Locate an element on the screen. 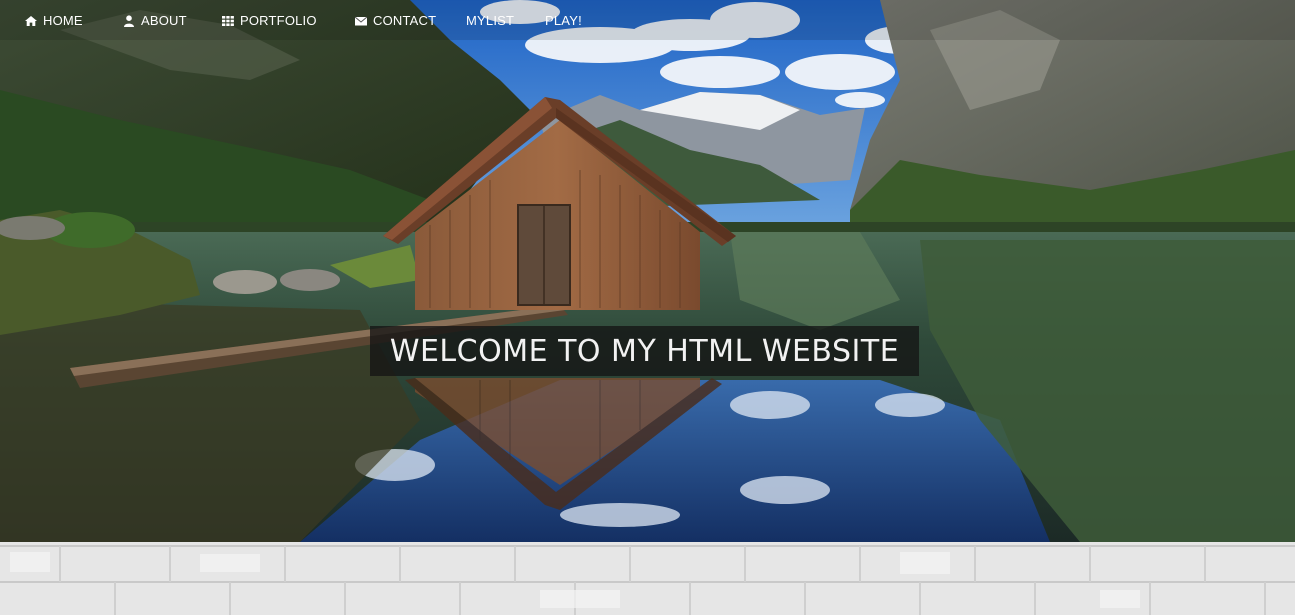  nav-portfolio-link: PORTFOLIO is located at coordinates (269, 20).